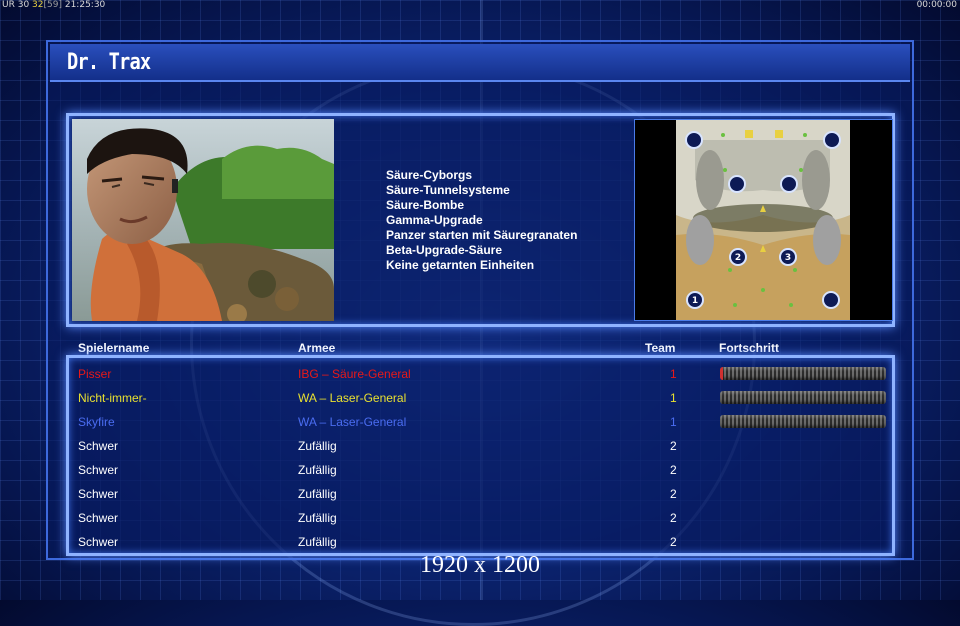 Image resolution: width=960 pixels, height=626 pixels. Describe the element at coordinates (482, 235) in the screenshot. I see `perk-item: Panzer starten mit Säuregranaten` at that location.